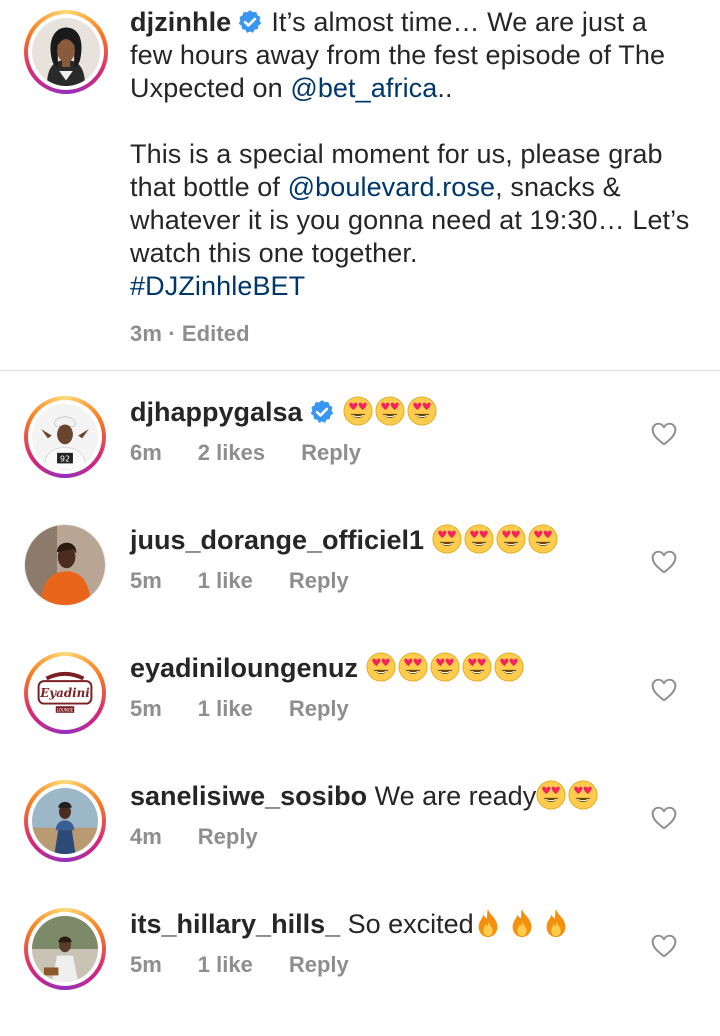 Image resolution: width=720 pixels, height=1036 pixels. Describe the element at coordinates (180, 22) in the screenshot. I see `caption-username: djzinhle` at that location.